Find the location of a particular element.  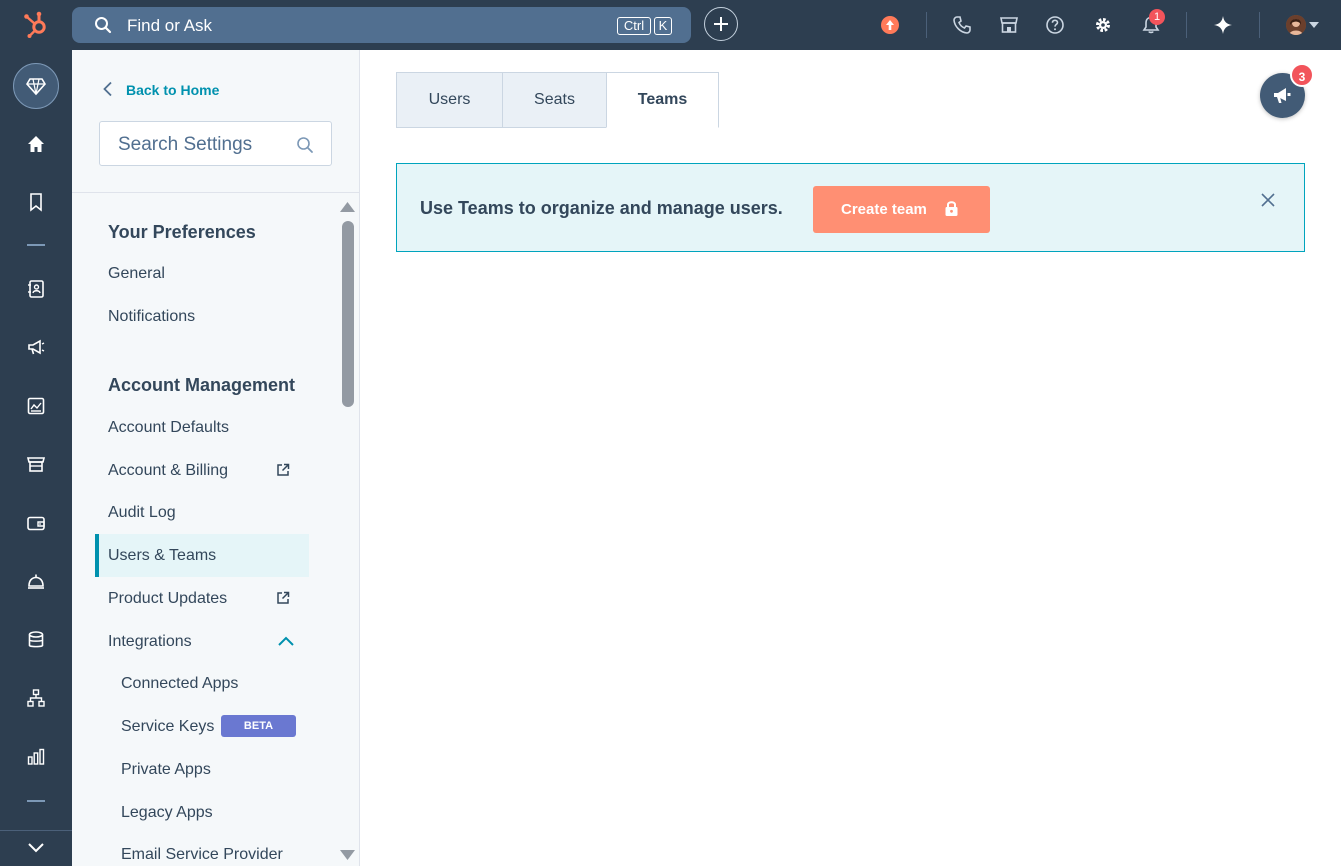

tab-seats: Seats is located at coordinates (554, 100).